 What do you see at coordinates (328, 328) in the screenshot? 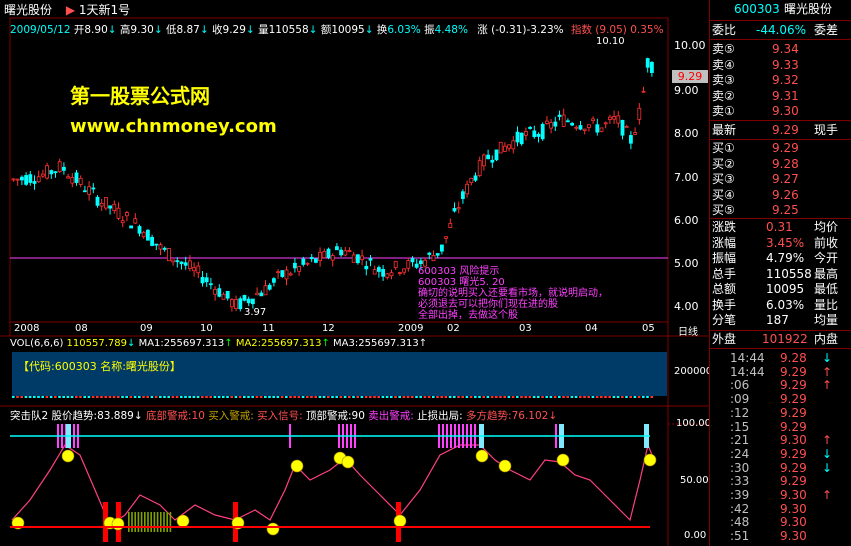
I see `date-tick: 12` at bounding box center [328, 328].